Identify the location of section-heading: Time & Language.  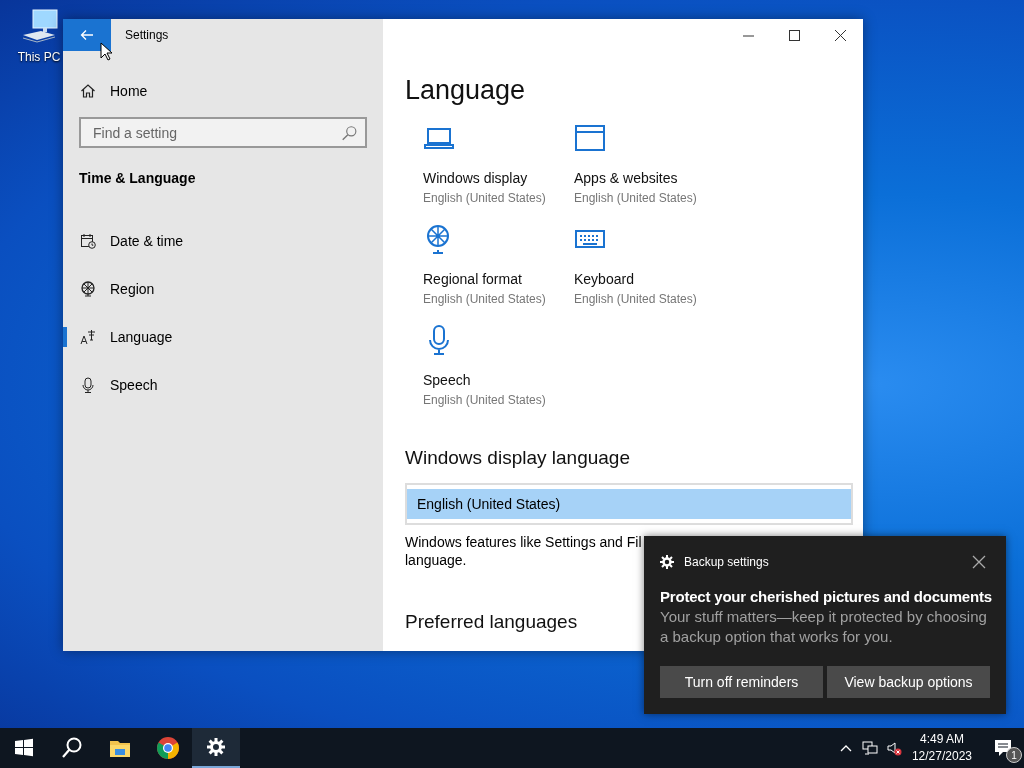
(138, 178).